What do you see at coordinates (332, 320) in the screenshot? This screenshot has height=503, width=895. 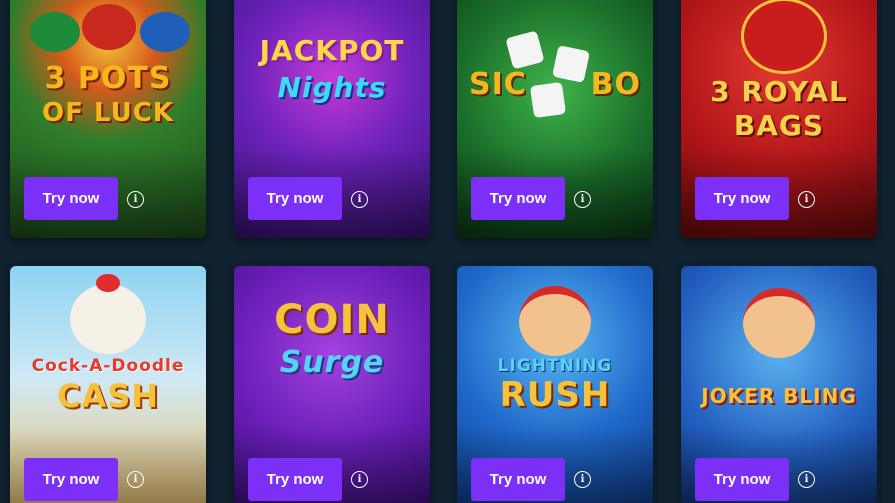 I see `game-title-line1: COIN` at bounding box center [332, 320].